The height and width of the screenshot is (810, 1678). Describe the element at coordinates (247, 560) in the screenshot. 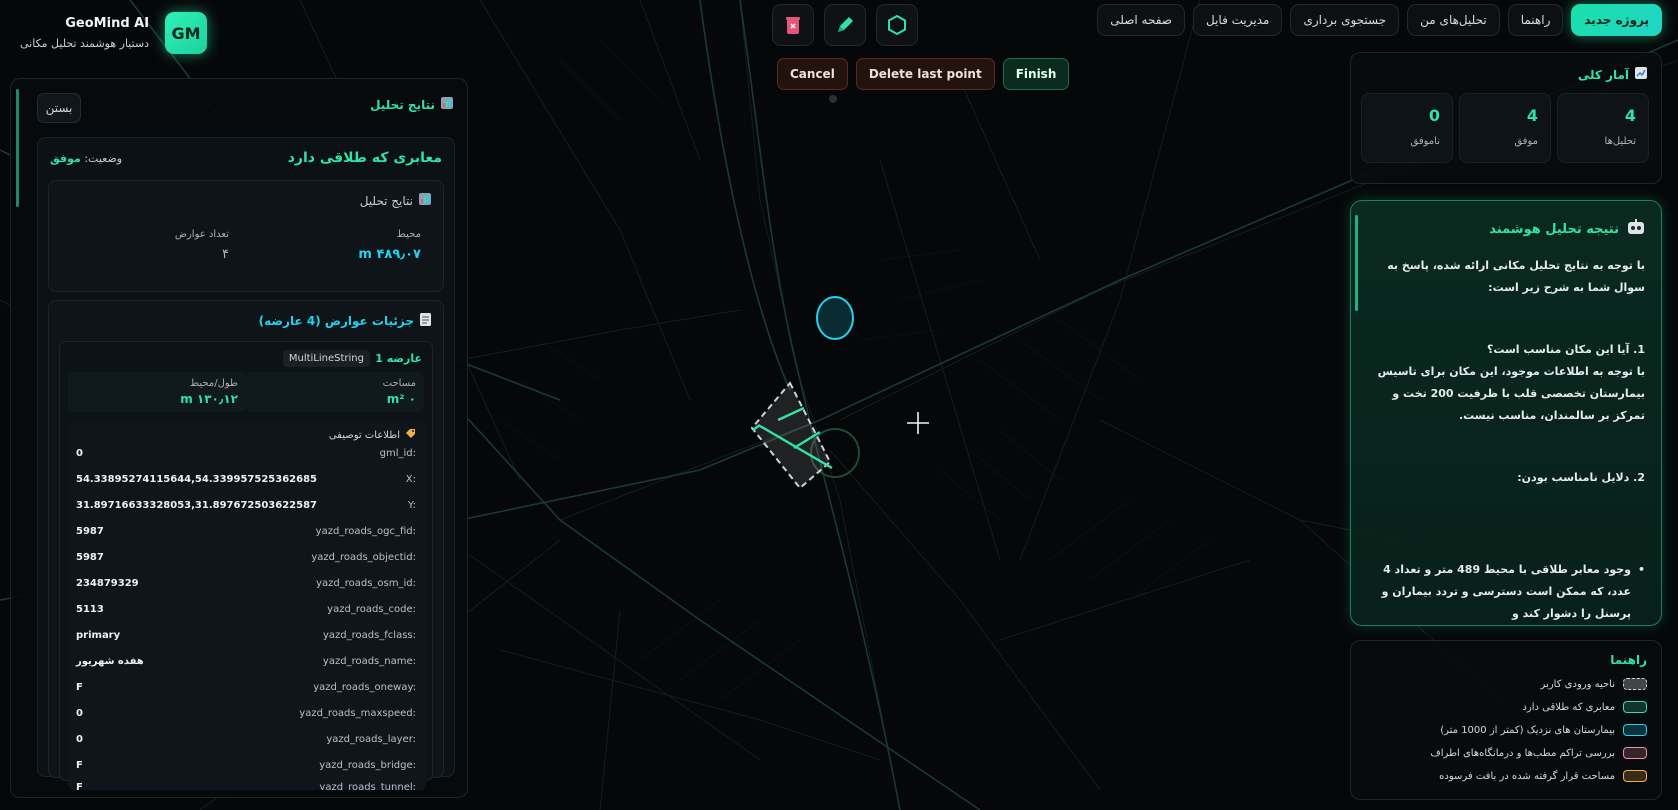

I see `attribute-row: yazd_roads_objectid: 5987` at that location.